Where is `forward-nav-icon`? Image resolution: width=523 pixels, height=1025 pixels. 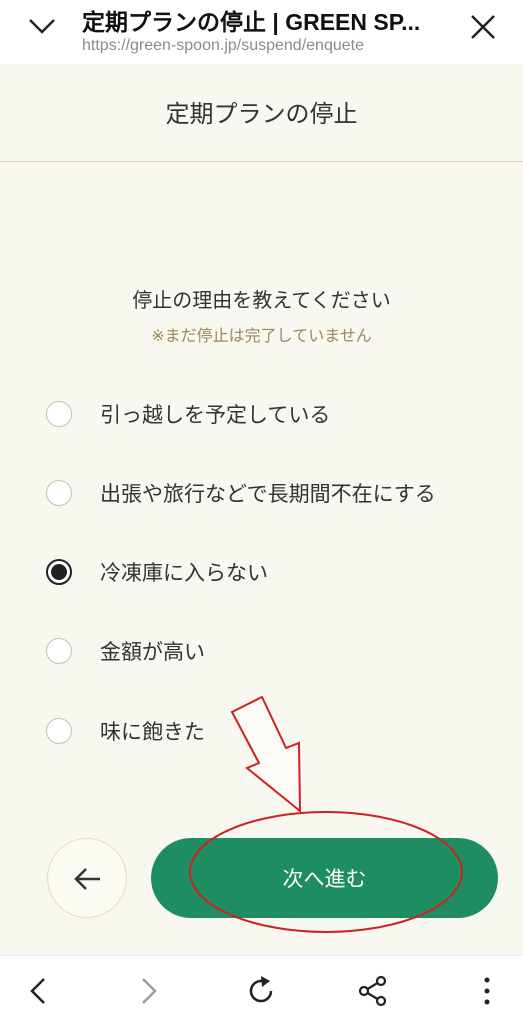 forward-nav-icon is located at coordinates (148, 991).